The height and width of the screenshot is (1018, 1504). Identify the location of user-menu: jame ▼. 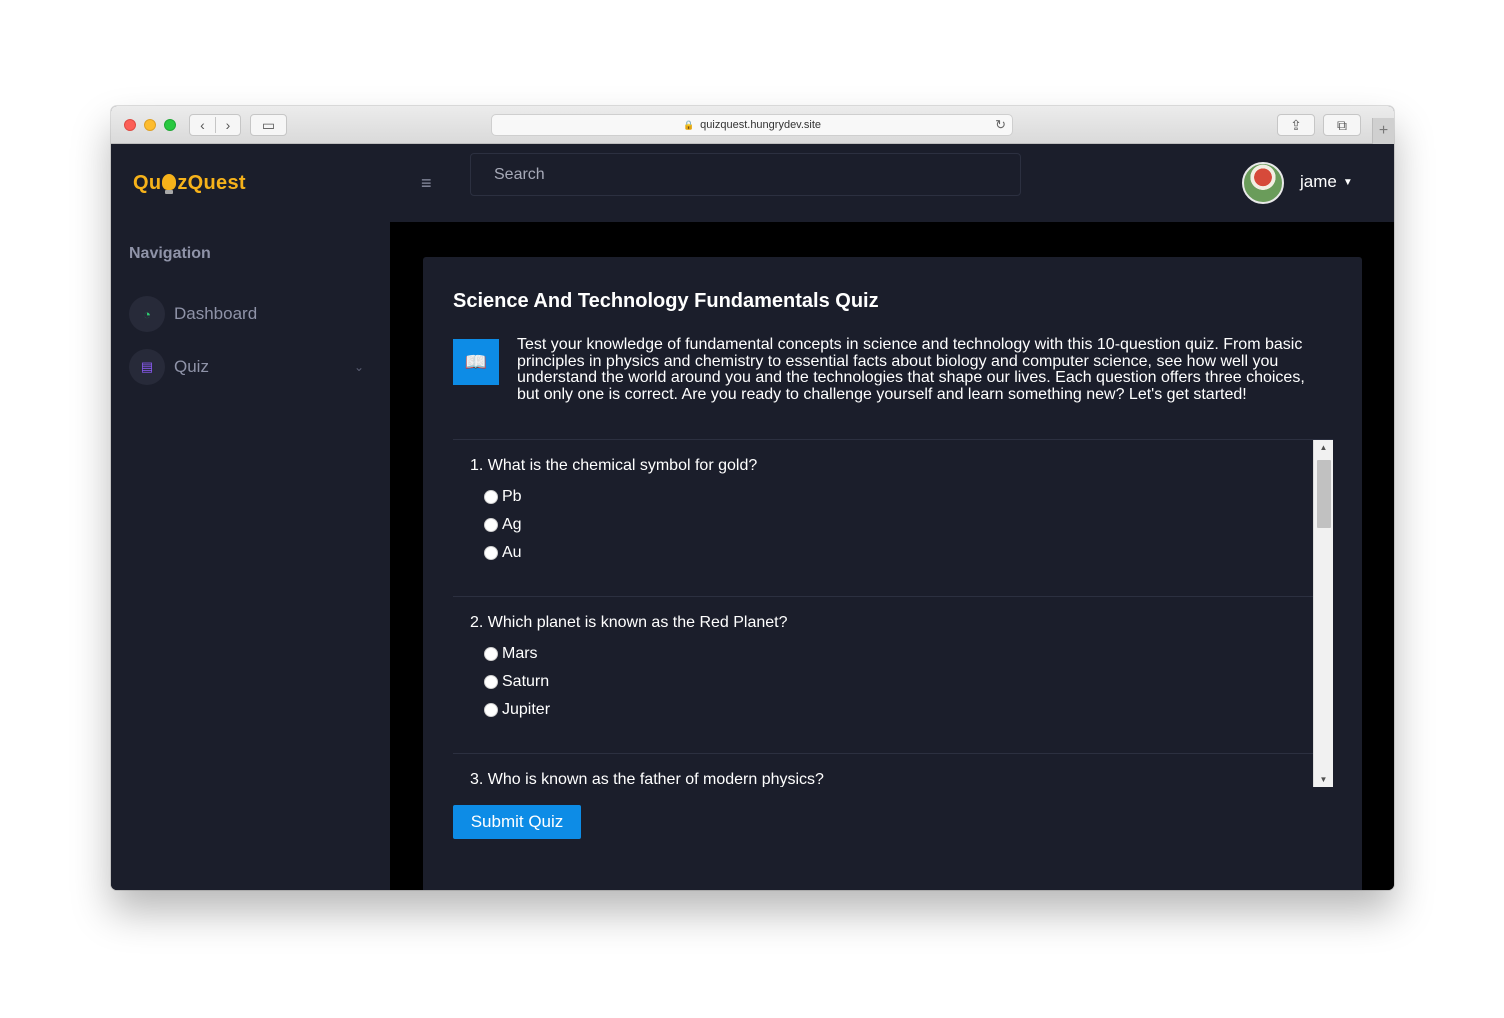
(1326, 182).